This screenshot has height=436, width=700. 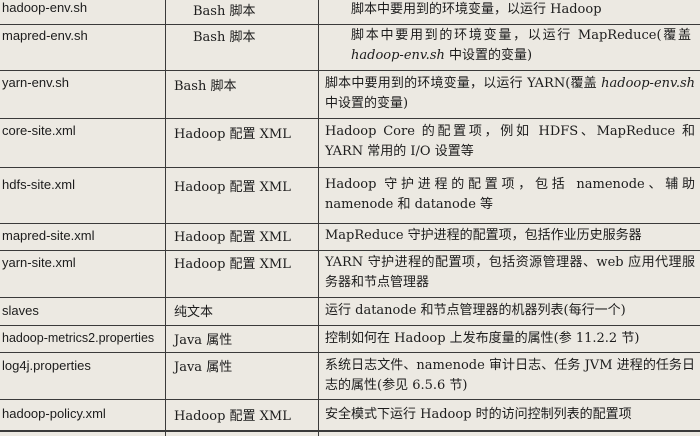 What do you see at coordinates (350, 431) in the screenshot?
I see `table-bottom-rule` at bounding box center [350, 431].